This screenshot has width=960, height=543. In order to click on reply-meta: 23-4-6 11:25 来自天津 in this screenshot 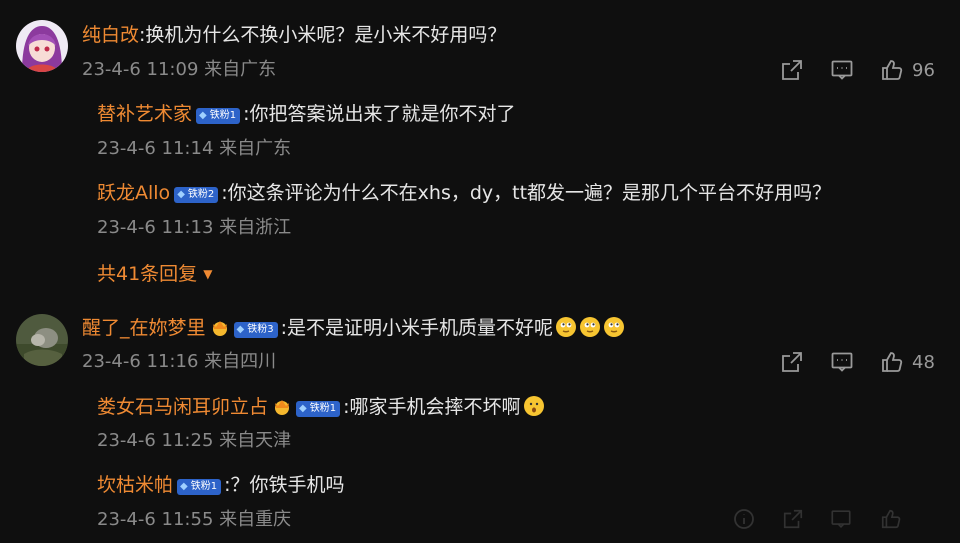, I will do `click(194, 441)`.